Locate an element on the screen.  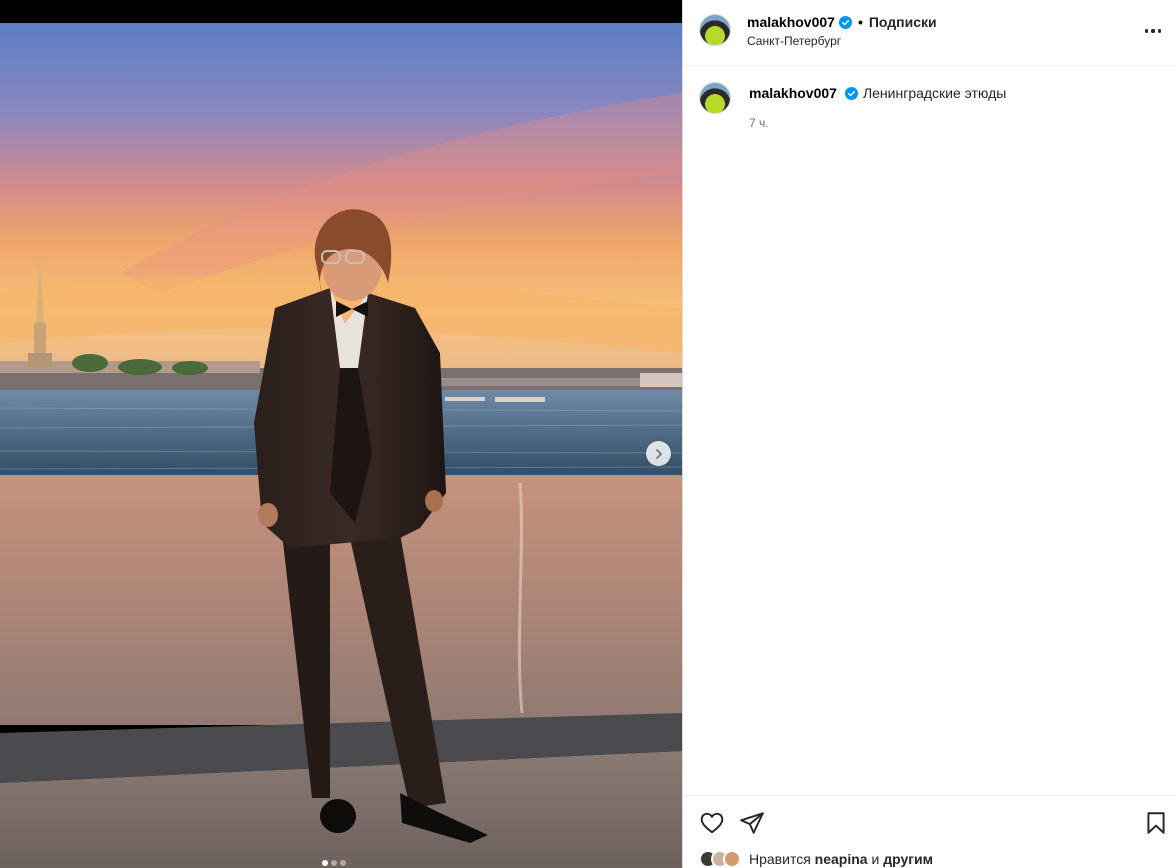
likes-text: Нравится neapina и другим is located at coordinates (841, 859).